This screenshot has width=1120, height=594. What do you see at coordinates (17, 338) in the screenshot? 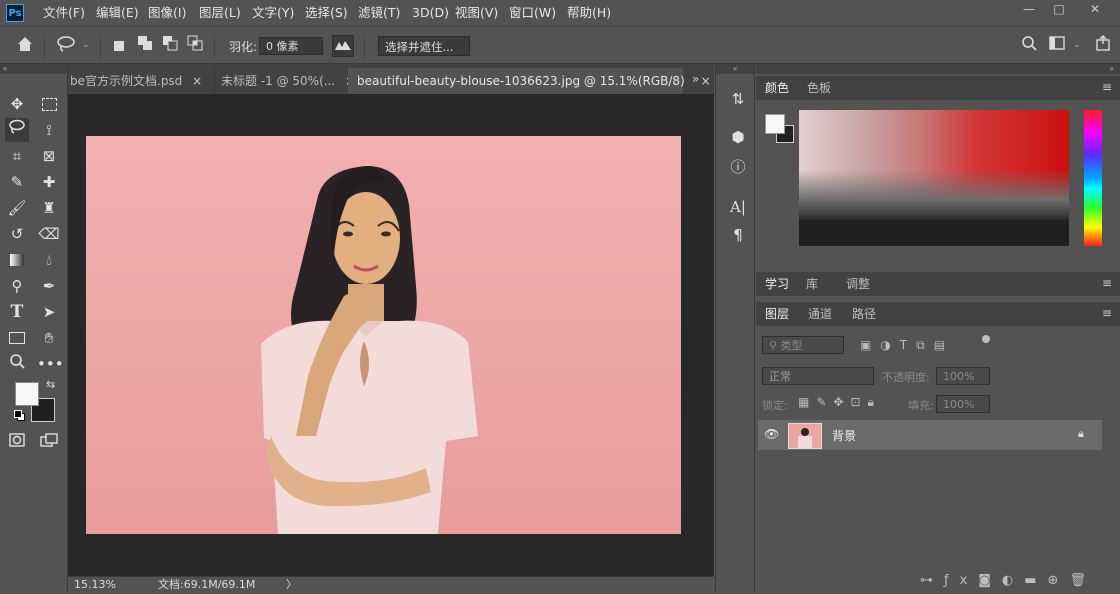
I see `rectangle-tool-icon` at bounding box center [17, 338].